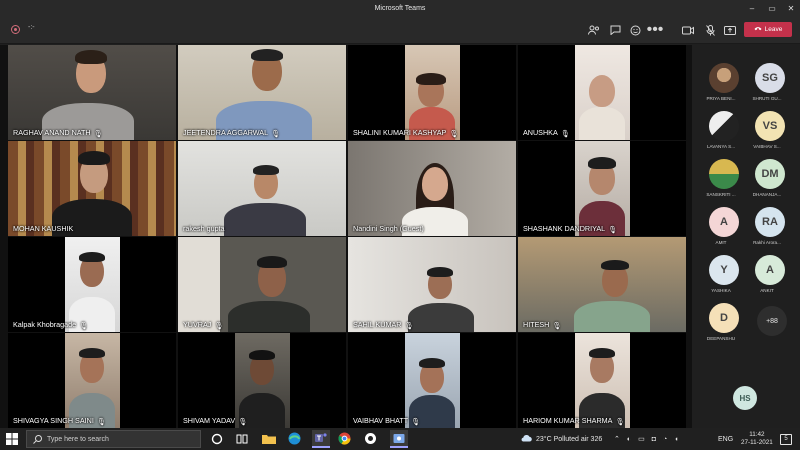  Describe the element at coordinates (757, 442) in the screenshot. I see `clock-date: 27-11-2021` at that location.